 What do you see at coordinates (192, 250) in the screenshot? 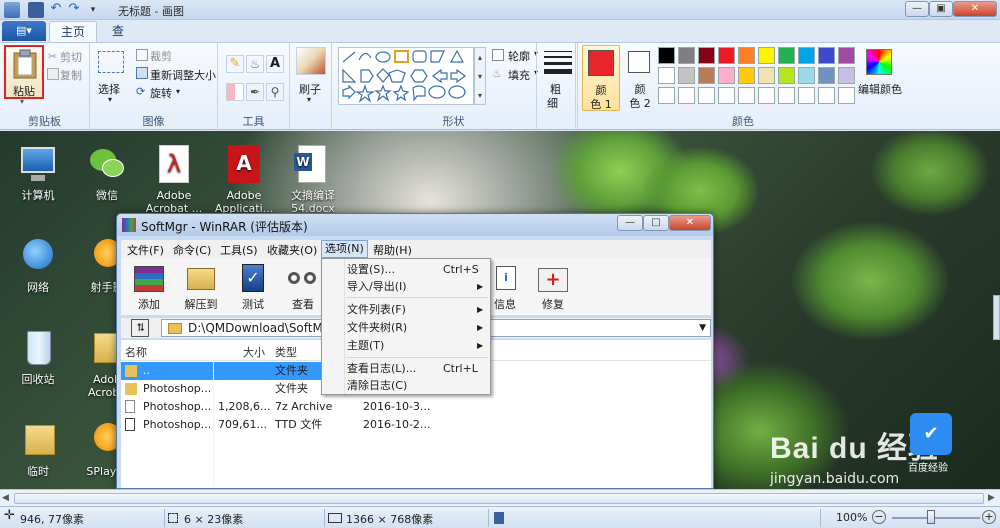
I see `menu-commands: 命令(C)` at bounding box center [192, 250].